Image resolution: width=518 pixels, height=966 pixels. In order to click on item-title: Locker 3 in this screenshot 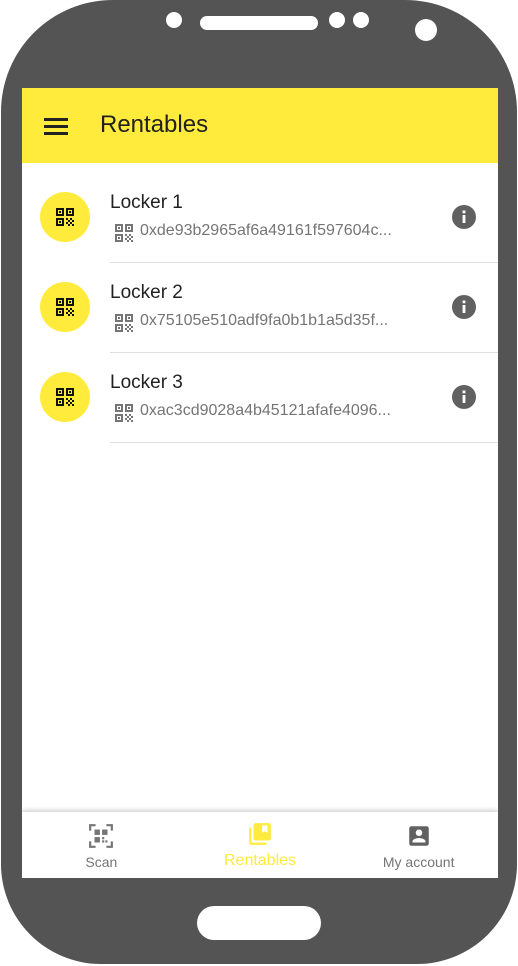, I will do `click(146, 382)`.